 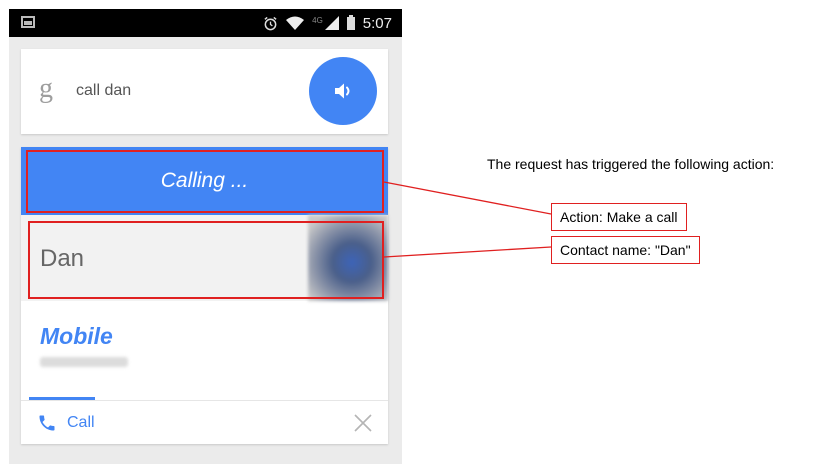 I want to click on search-query: call dan, so click(x=103, y=91).